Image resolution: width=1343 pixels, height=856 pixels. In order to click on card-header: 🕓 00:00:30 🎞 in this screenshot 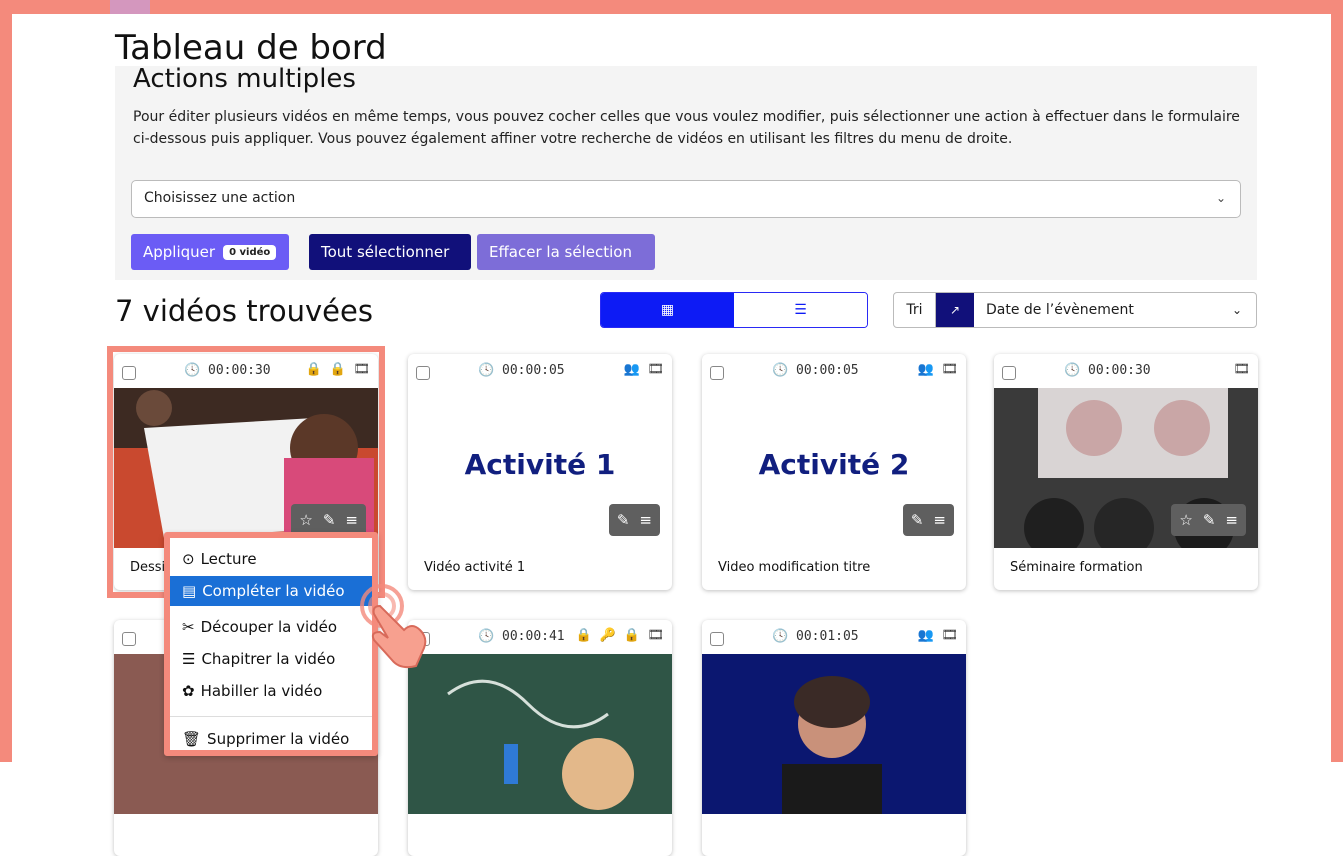, I will do `click(1126, 371)`.